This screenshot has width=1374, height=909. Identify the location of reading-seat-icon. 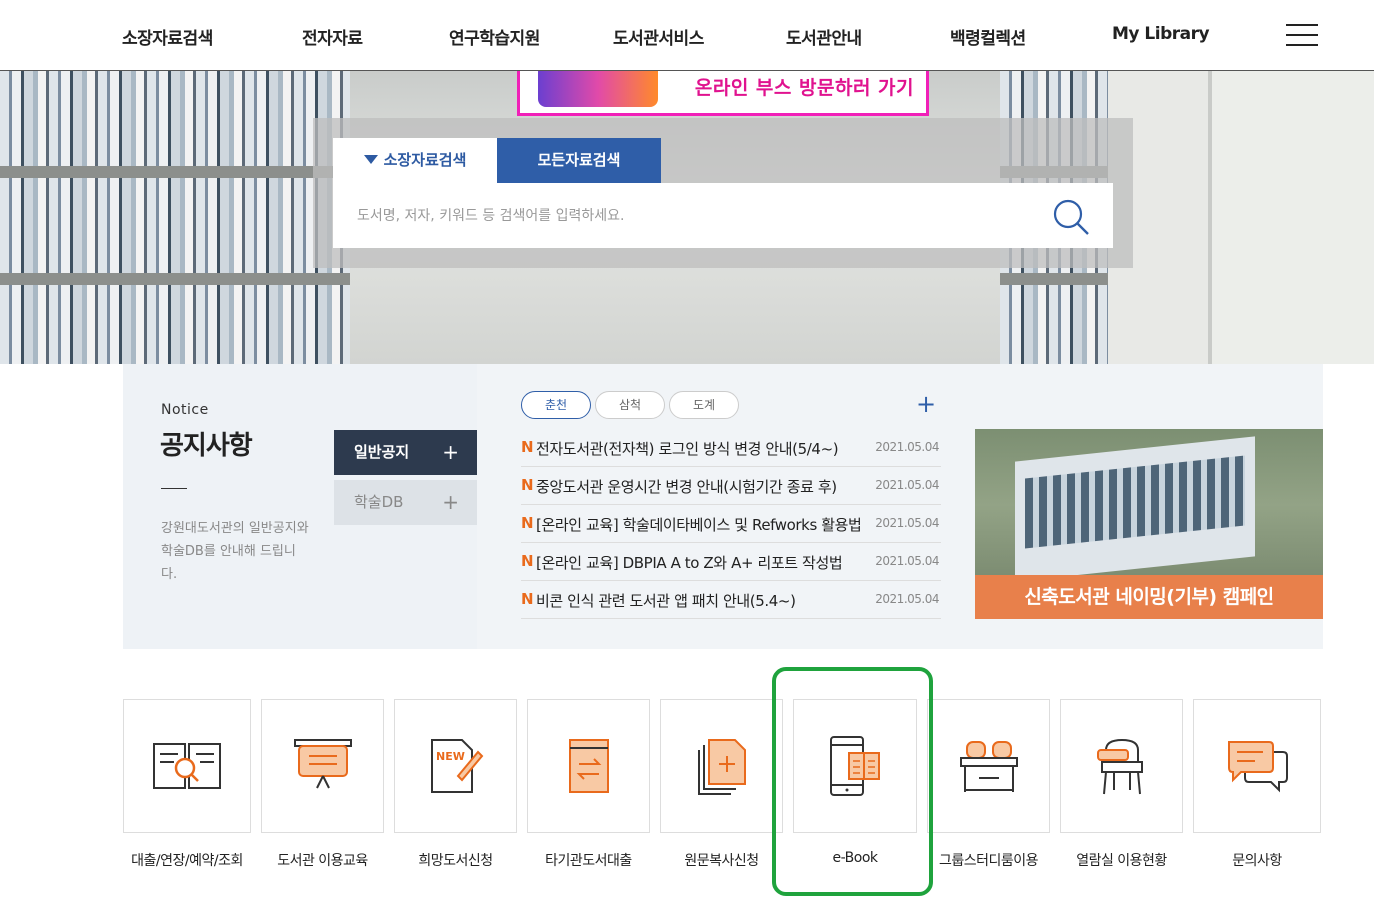
(1119, 766).